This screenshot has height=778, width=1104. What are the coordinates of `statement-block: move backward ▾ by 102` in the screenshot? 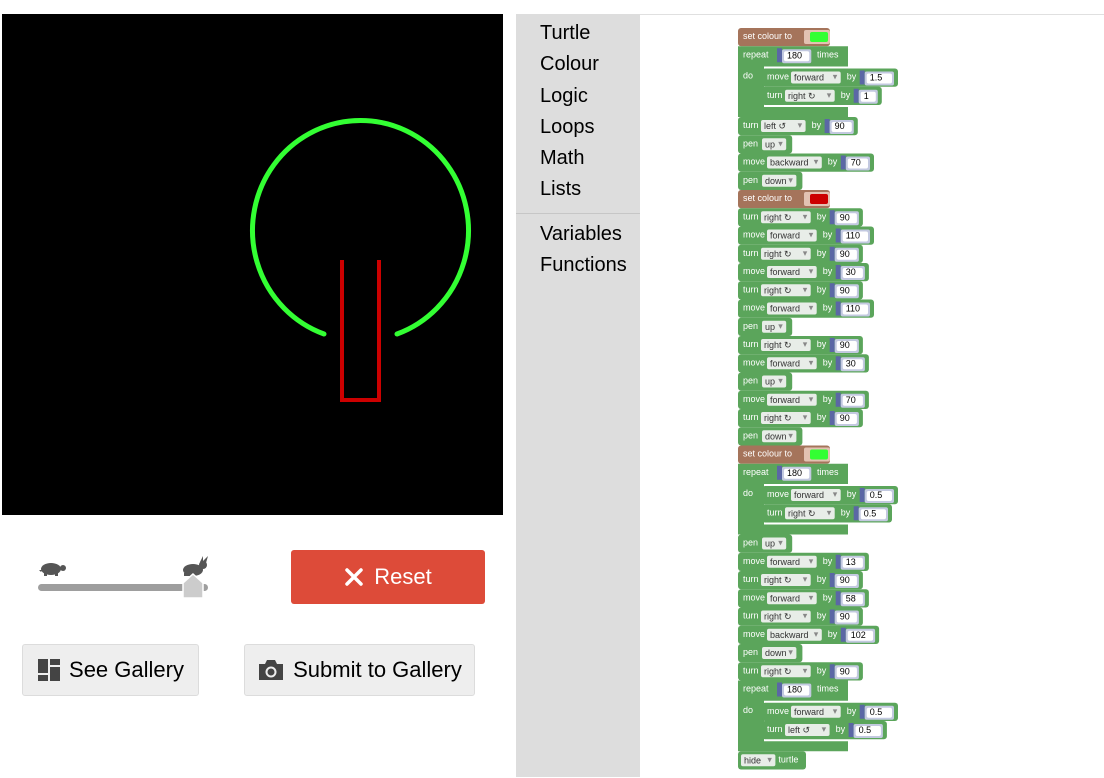 It's located at (809, 634).